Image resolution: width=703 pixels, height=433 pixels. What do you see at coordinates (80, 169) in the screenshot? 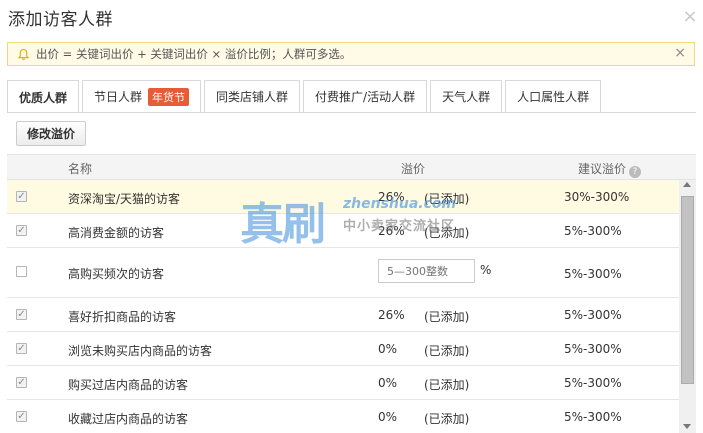
I see `column-header-name: 名称` at bounding box center [80, 169].